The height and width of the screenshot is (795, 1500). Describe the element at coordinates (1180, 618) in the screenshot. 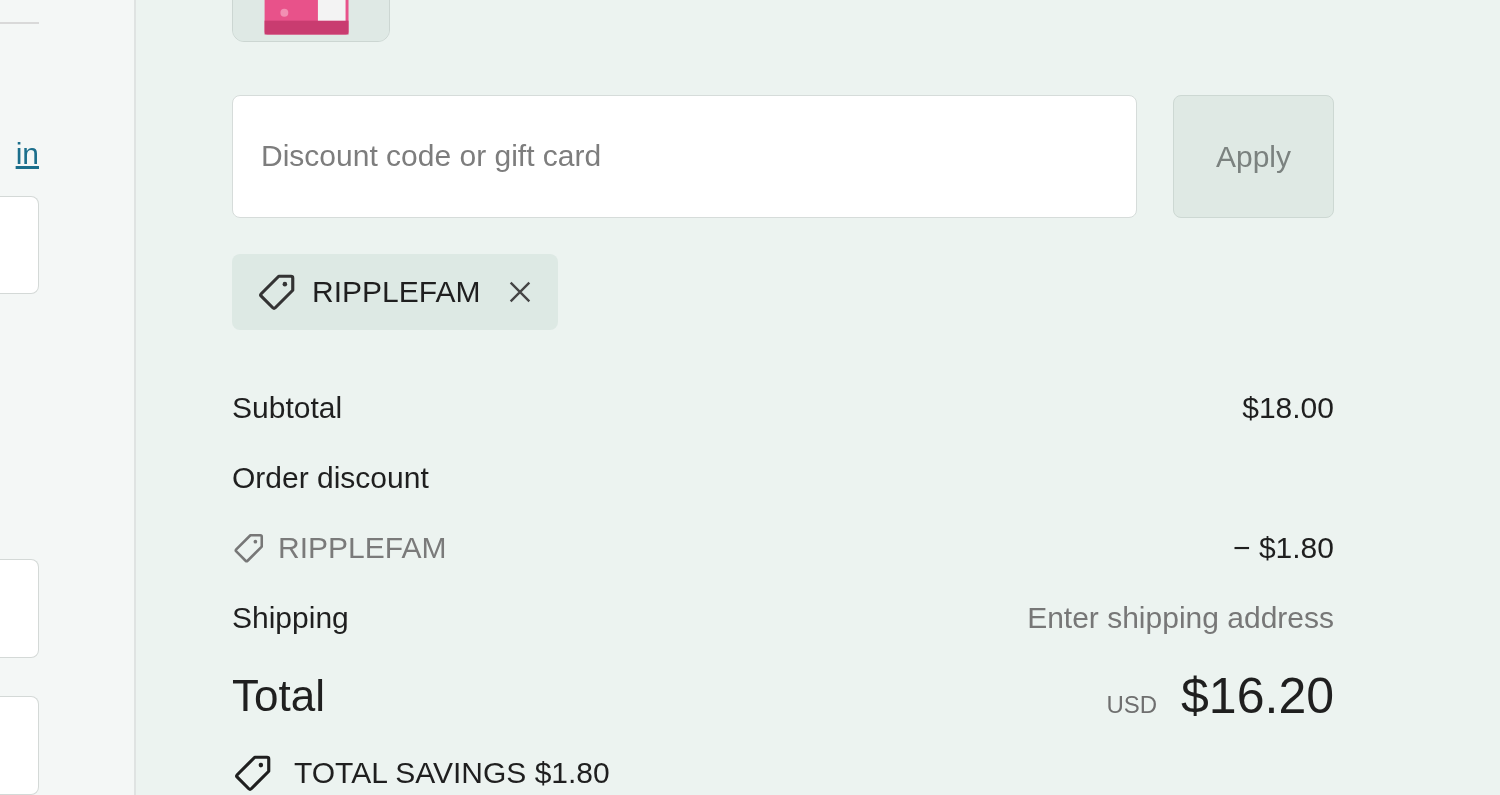

I see `summary-value: Enter shipping address` at that location.